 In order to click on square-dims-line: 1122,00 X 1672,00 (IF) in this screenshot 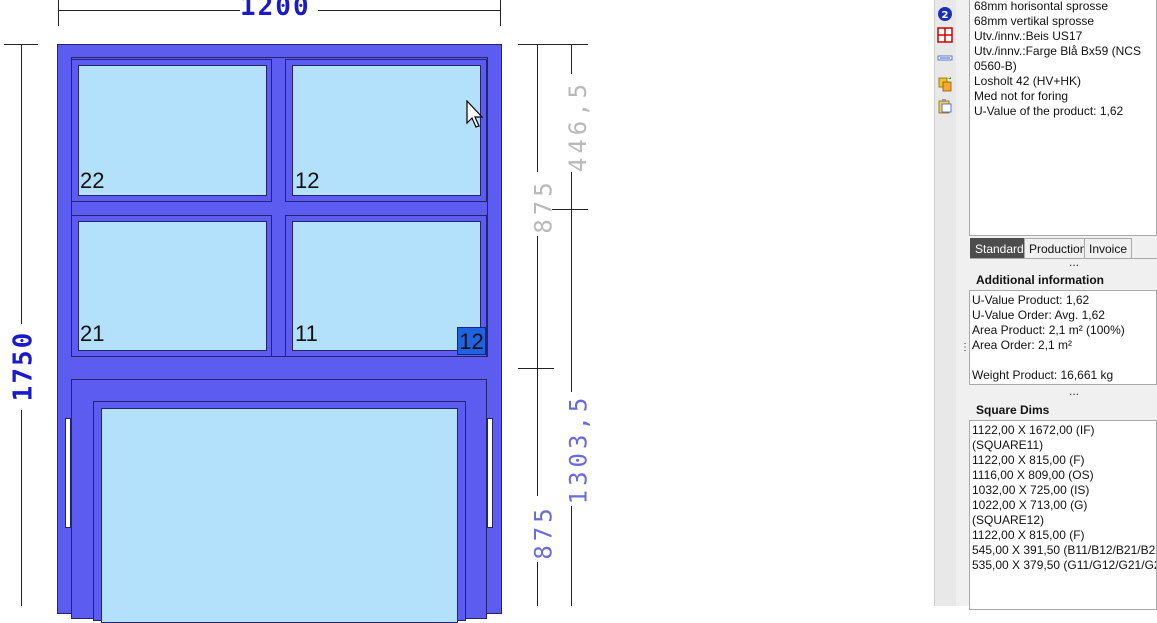, I will do `click(1033, 430)`.